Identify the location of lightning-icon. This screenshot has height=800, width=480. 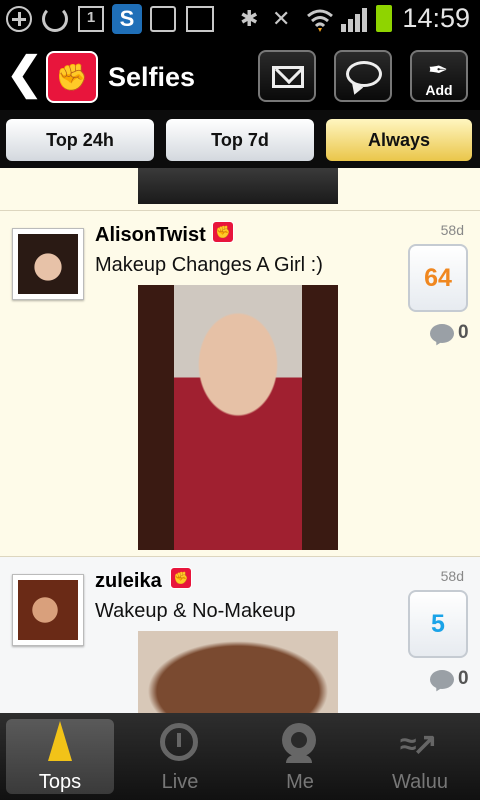
(60, 742).